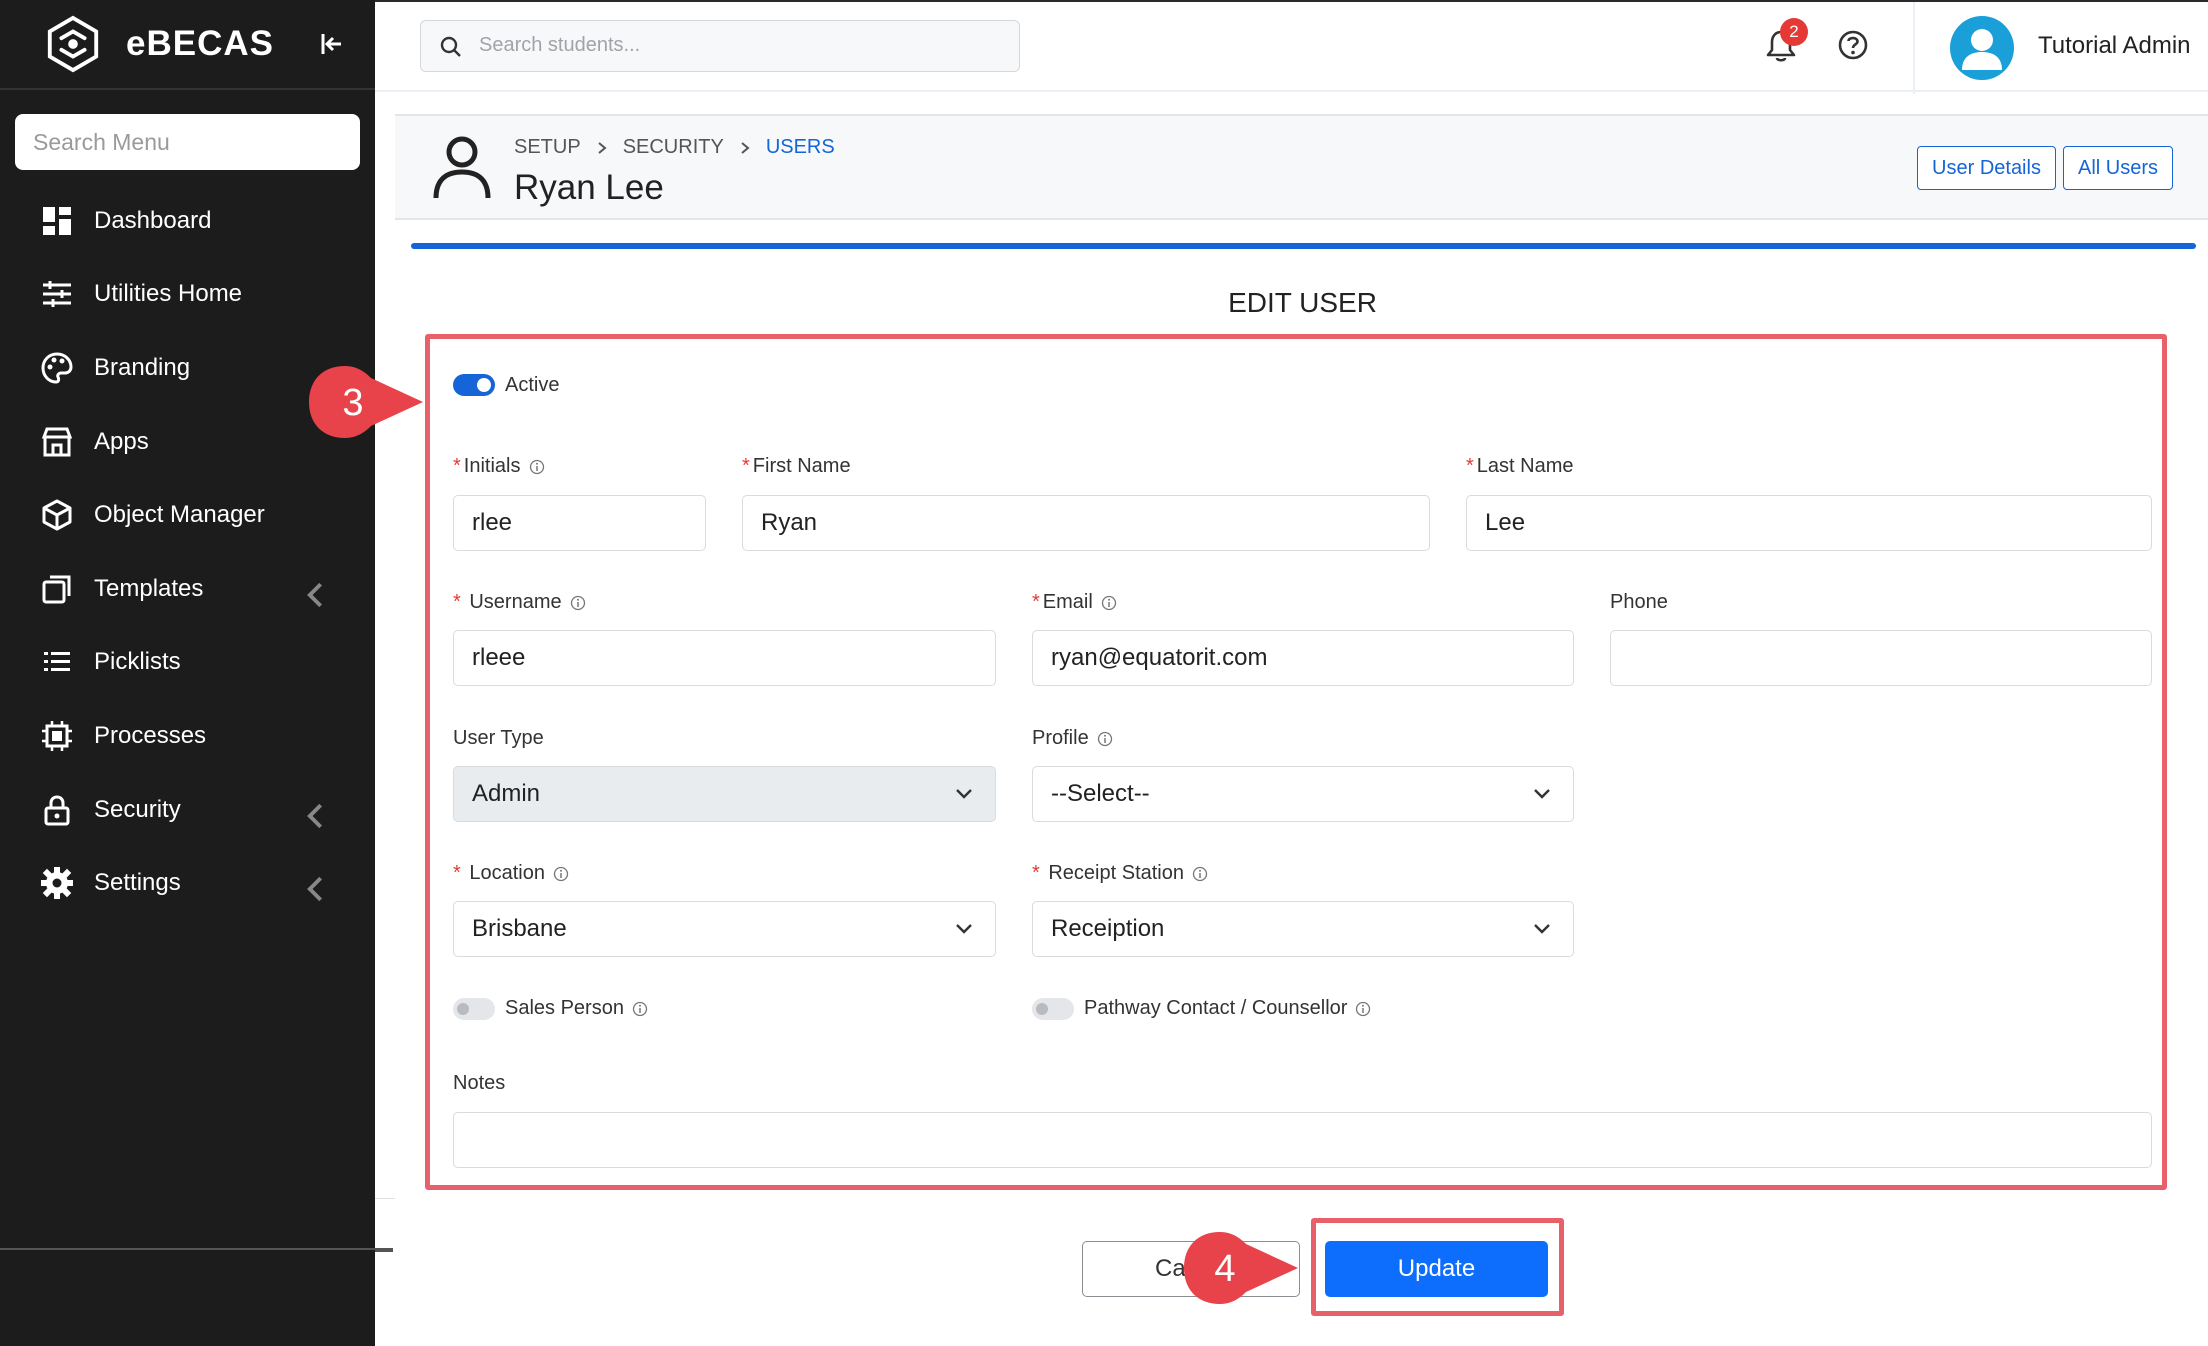  I want to click on notes-label: Notes, so click(479, 1083).